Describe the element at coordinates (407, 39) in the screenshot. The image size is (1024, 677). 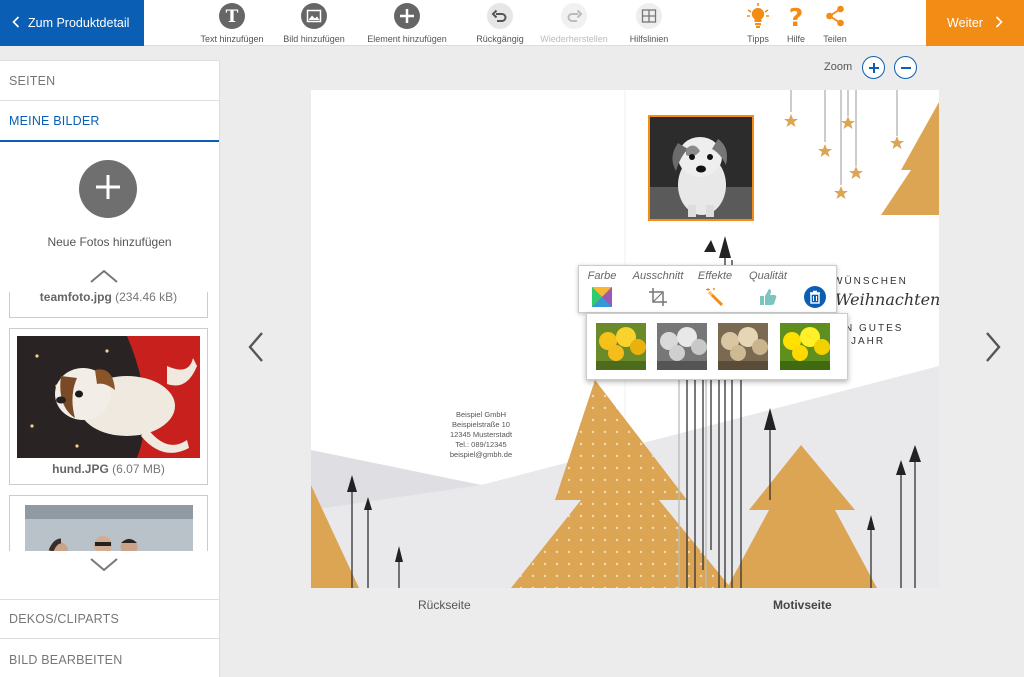
I see `add-element-label: Element hinzufügen` at that location.